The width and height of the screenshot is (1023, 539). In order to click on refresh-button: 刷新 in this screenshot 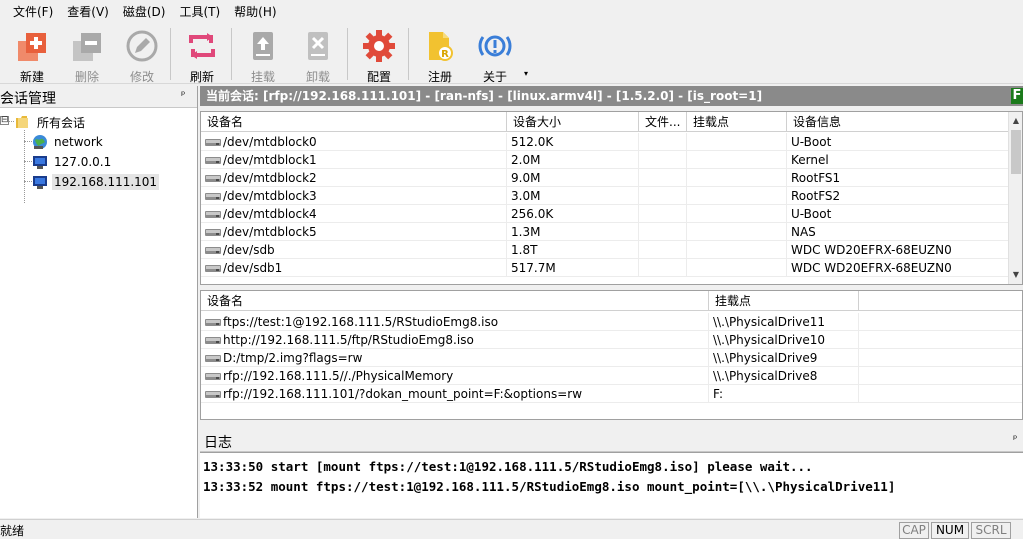, I will do `click(202, 55)`.